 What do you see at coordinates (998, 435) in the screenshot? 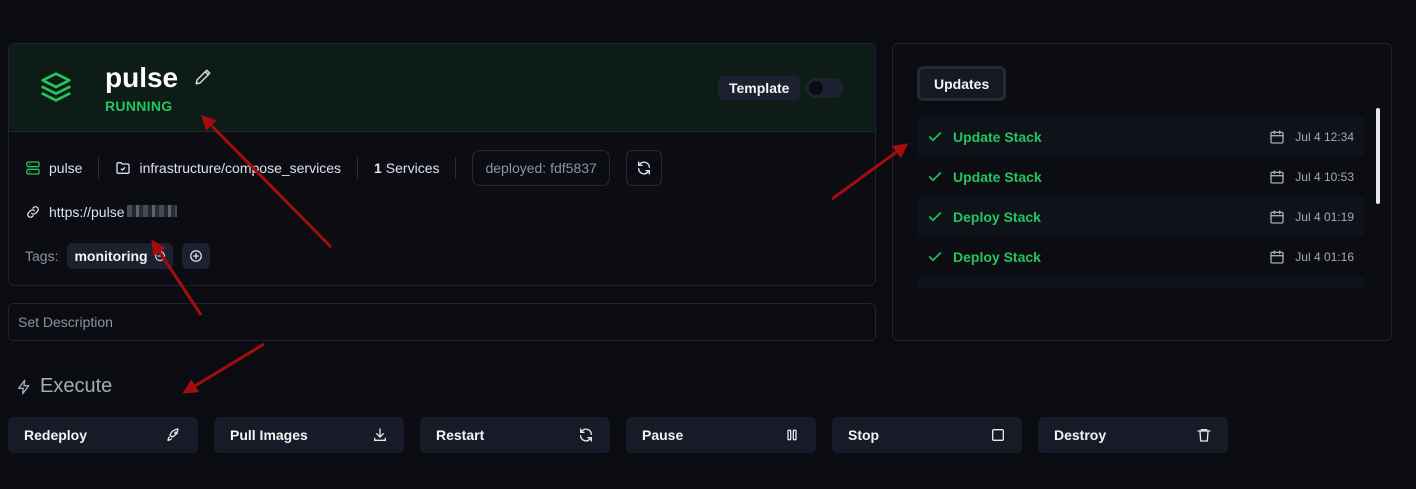
I see `stop-icon` at bounding box center [998, 435].